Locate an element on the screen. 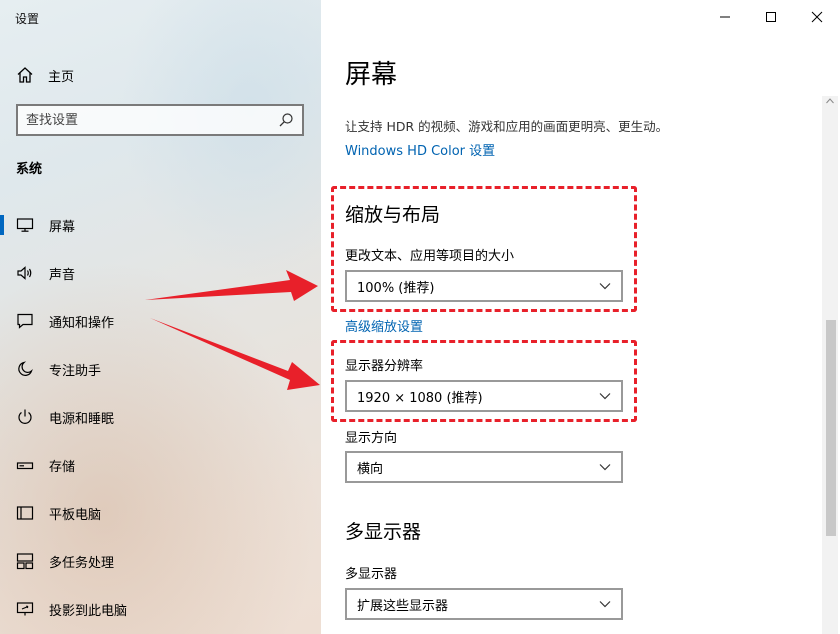 This screenshot has width=840, height=634. sidebar-item-label: 存储 is located at coordinates (62, 467).